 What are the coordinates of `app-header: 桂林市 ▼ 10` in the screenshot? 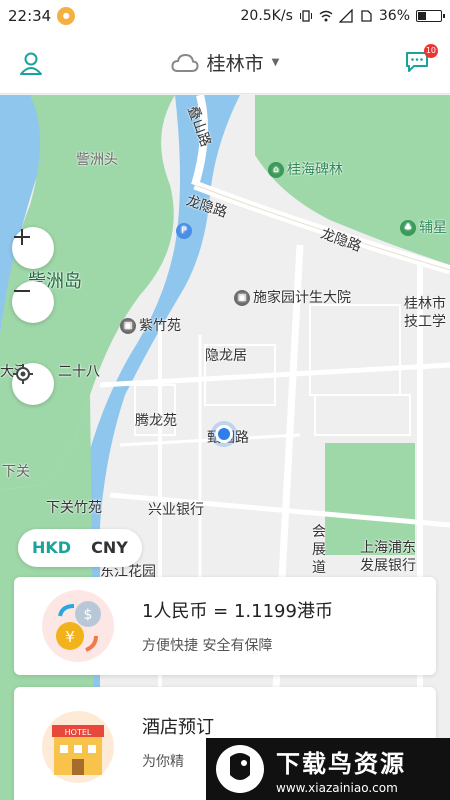 It's located at (225, 63).